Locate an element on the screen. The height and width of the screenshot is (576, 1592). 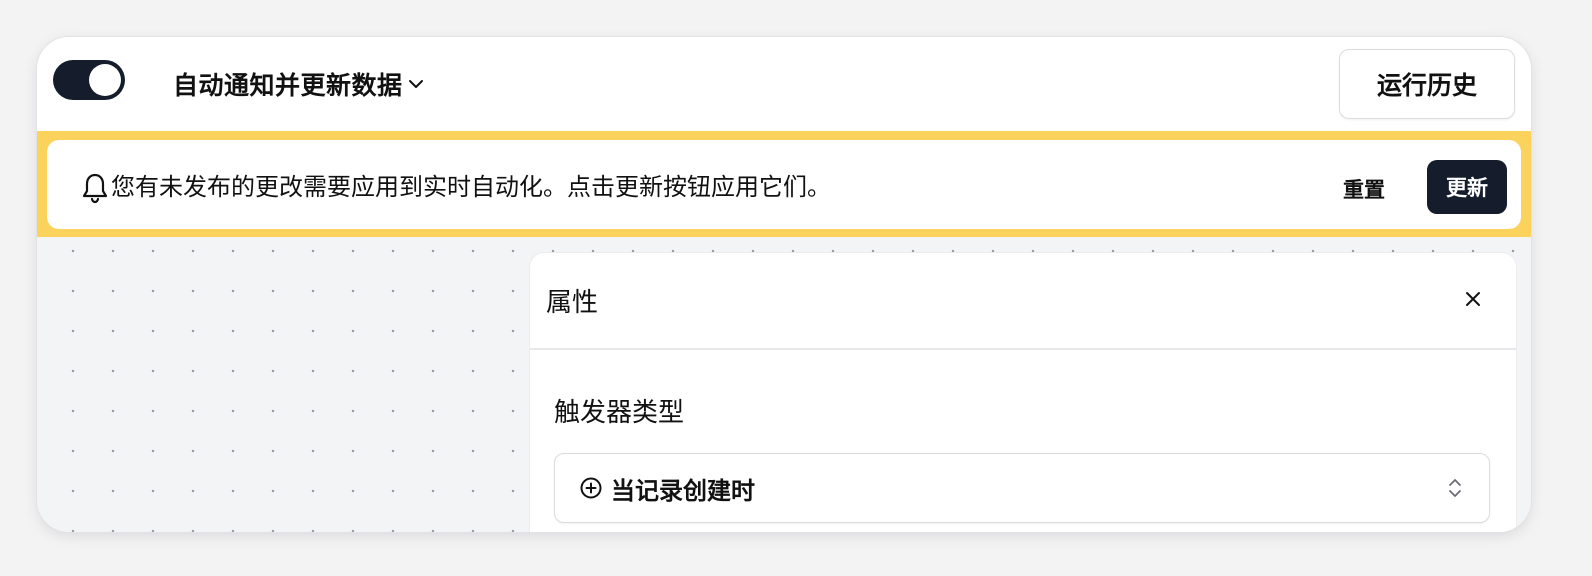
reset-button: 重置 is located at coordinates (1364, 189).